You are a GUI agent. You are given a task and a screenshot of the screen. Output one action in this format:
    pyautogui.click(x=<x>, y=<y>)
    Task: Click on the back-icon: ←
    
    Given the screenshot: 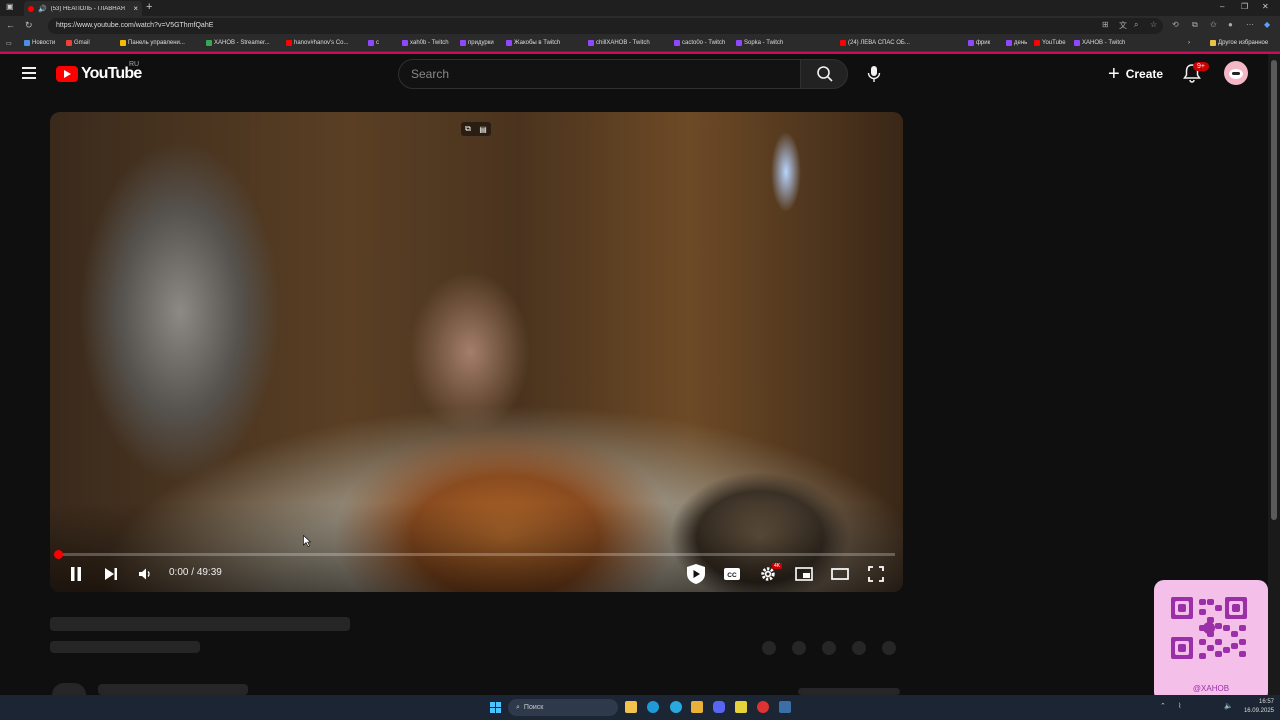 What is the action you would take?
    pyautogui.click(x=10, y=25)
    